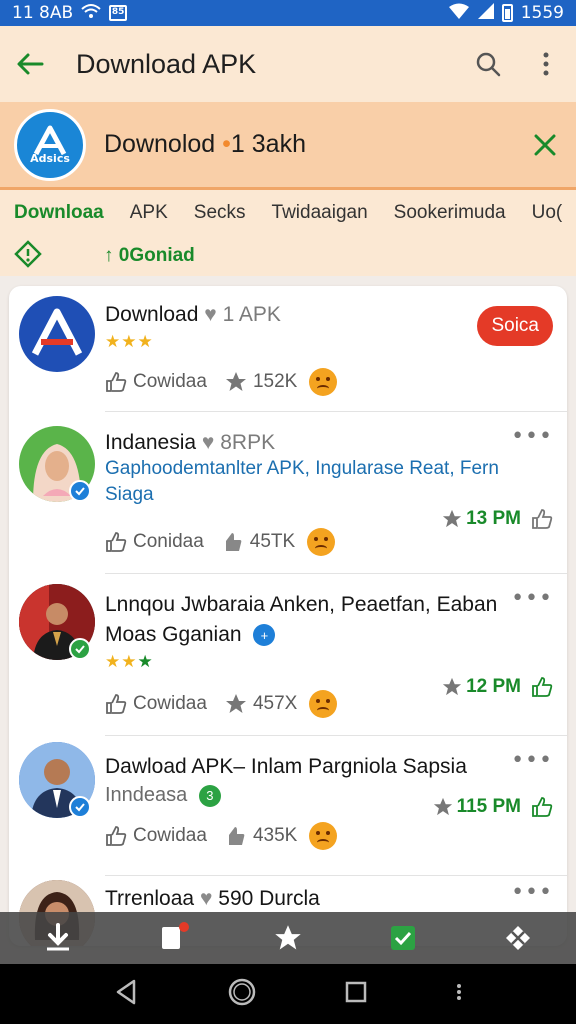 The height and width of the screenshot is (1024, 576). Describe the element at coordinates (118, 13) in the screenshot. I see `notification-box-icon: 85` at that location.